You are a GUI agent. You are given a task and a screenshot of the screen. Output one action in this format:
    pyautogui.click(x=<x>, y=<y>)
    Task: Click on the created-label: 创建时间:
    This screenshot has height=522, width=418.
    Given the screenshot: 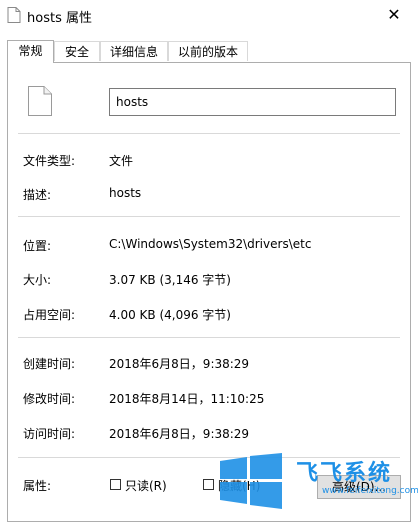 What is the action you would take?
    pyautogui.click(x=49, y=364)
    